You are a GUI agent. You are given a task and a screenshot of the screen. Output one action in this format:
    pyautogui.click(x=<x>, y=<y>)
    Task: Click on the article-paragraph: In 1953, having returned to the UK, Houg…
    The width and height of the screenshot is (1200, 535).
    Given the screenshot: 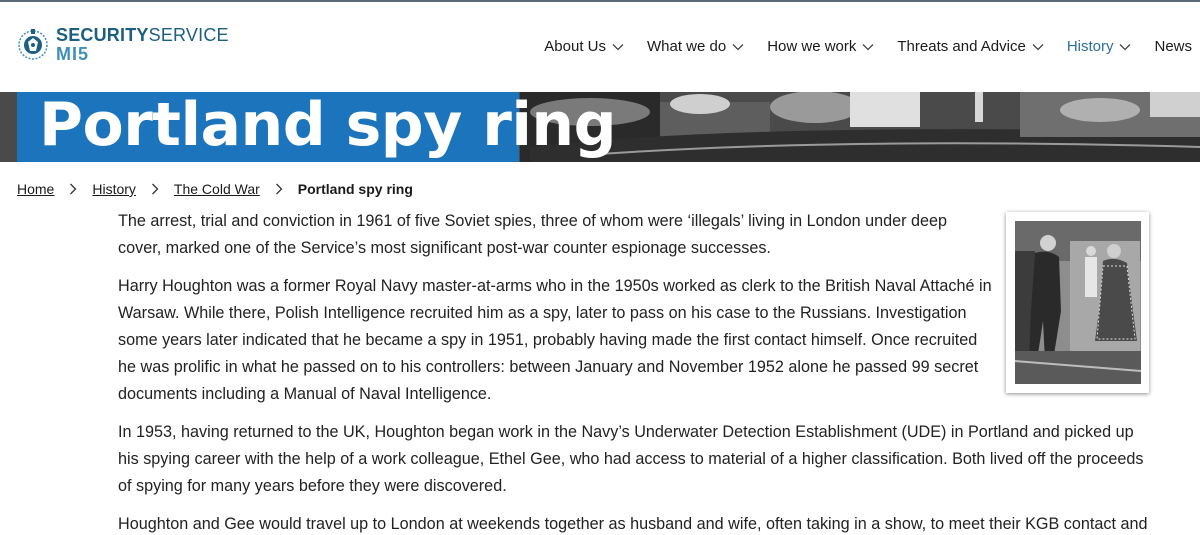 What is the action you would take?
    pyautogui.click(x=631, y=459)
    